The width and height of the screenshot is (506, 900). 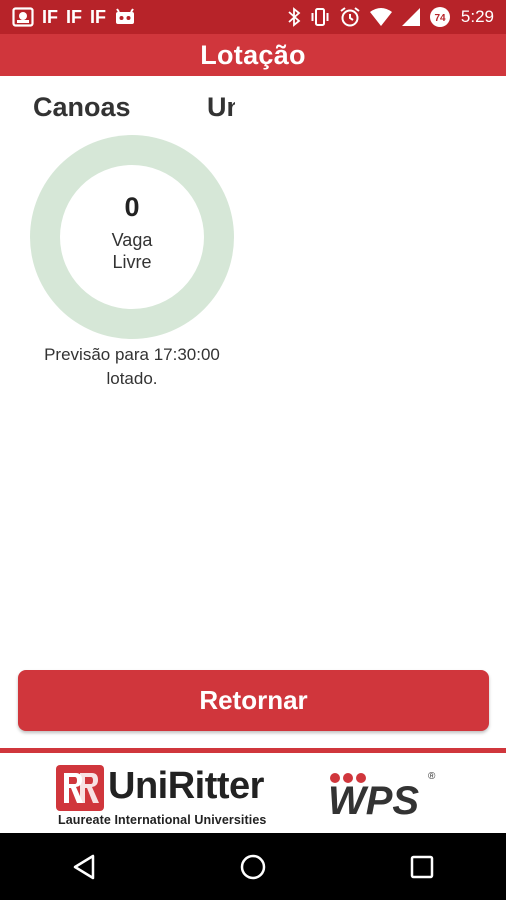 I want to click on free-spots-label-line1: Vaga, so click(x=132, y=239).